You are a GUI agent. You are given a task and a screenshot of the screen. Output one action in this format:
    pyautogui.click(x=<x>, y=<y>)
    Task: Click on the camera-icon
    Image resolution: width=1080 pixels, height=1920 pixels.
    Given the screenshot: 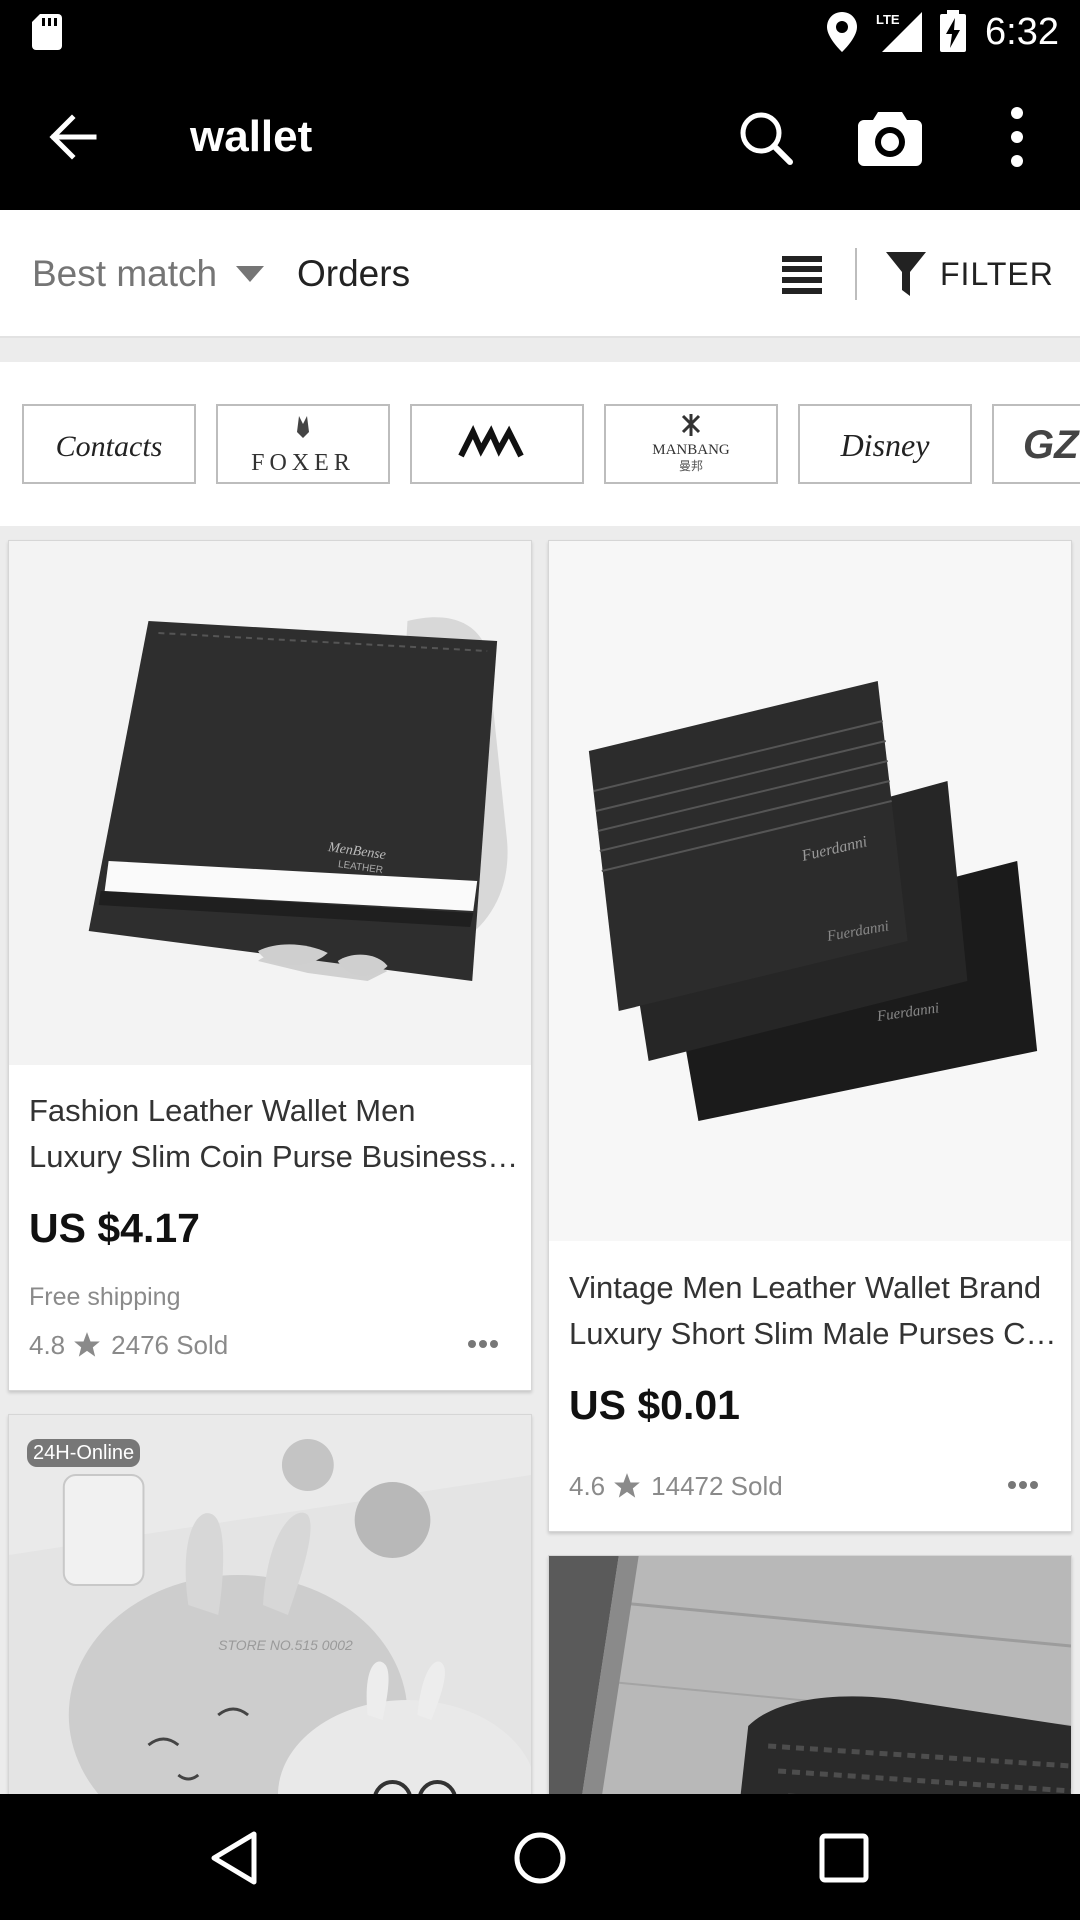 What is the action you would take?
    pyautogui.click(x=890, y=137)
    